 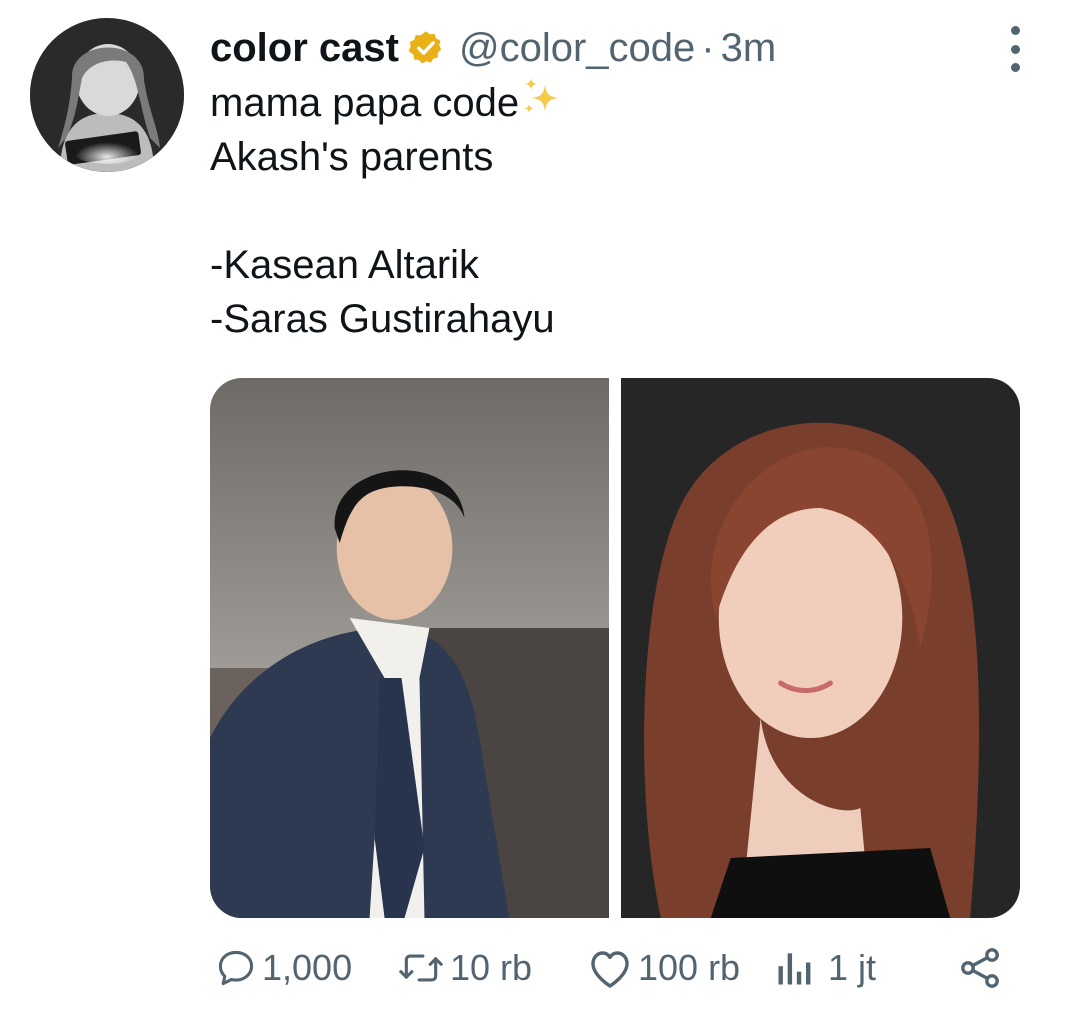 What do you see at coordinates (620, 103) in the screenshot?
I see `post-text-line: mama papa code` at bounding box center [620, 103].